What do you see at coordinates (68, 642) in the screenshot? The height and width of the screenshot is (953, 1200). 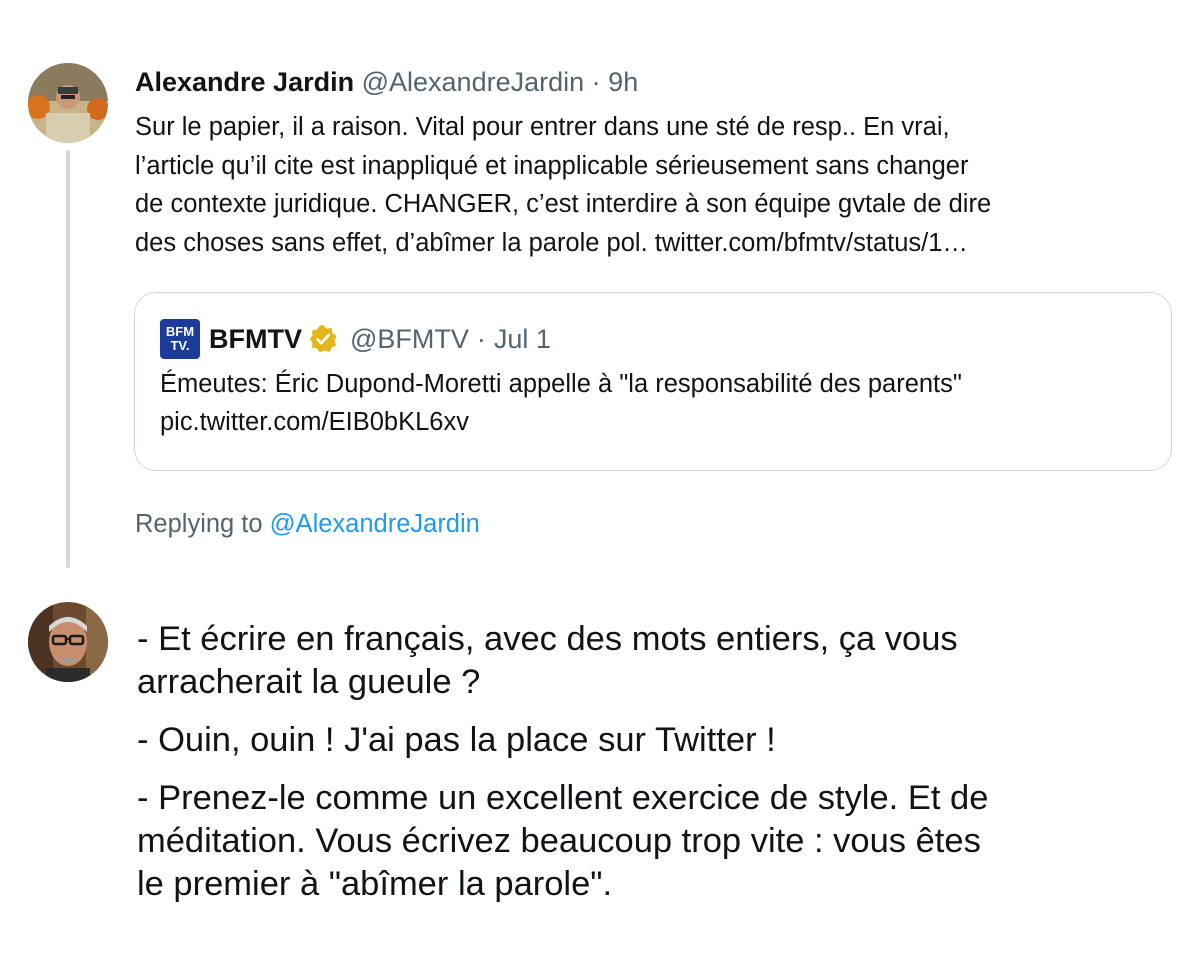 I see `replier-avatar` at bounding box center [68, 642].